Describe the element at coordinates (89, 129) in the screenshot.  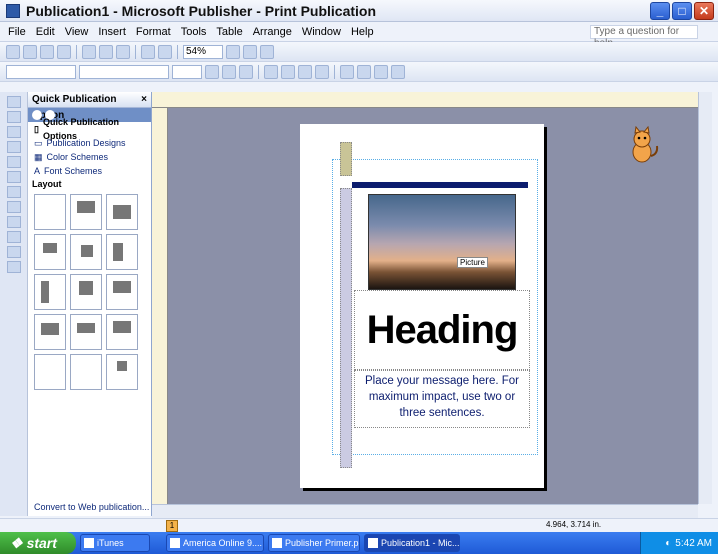
I see `link-quick-publication-options: ▯ Quick Publication Options` at that location.